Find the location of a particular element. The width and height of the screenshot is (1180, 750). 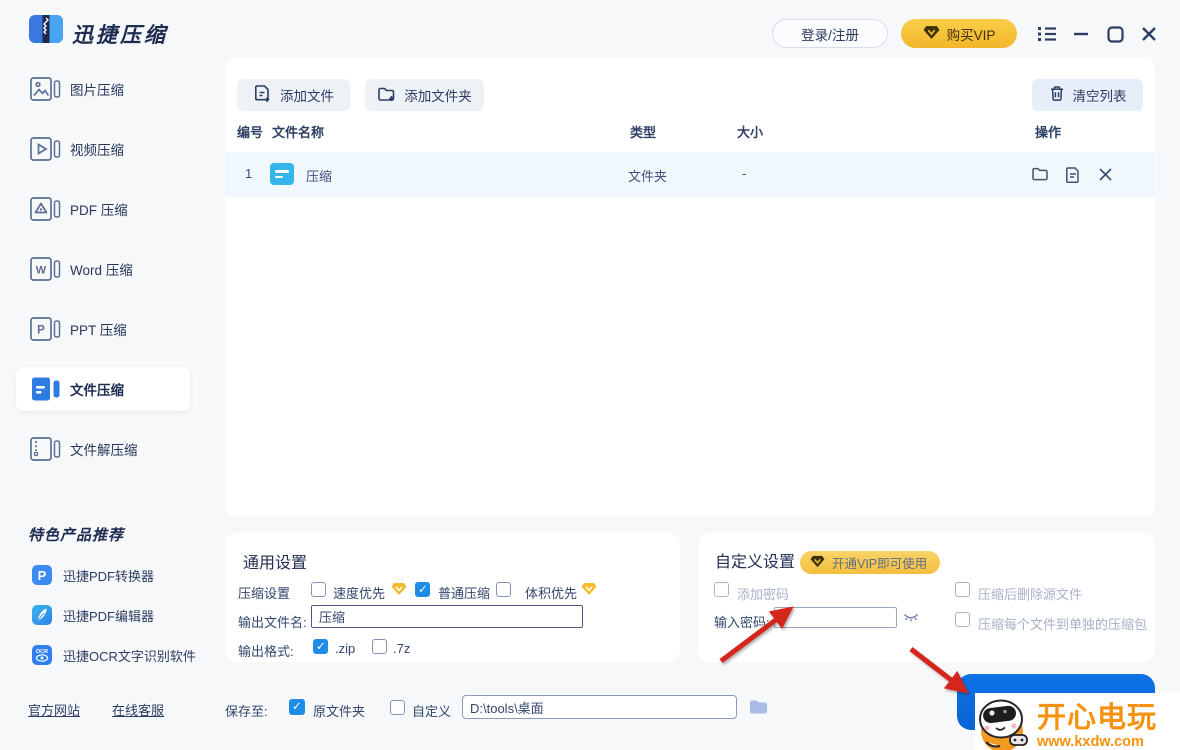

checkbox-custom-path is located at coordinates (397, 707).